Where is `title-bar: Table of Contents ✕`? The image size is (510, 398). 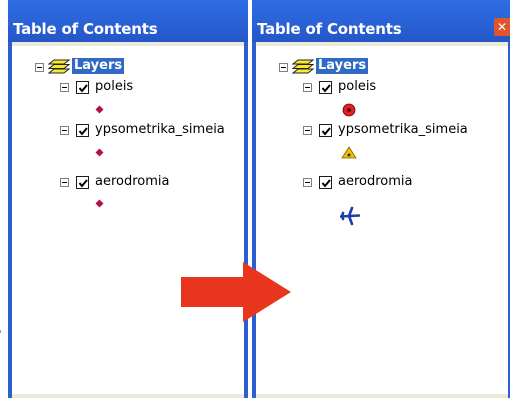
title-bar: Table of Contents ✕ is located at coordinates (381, 21).